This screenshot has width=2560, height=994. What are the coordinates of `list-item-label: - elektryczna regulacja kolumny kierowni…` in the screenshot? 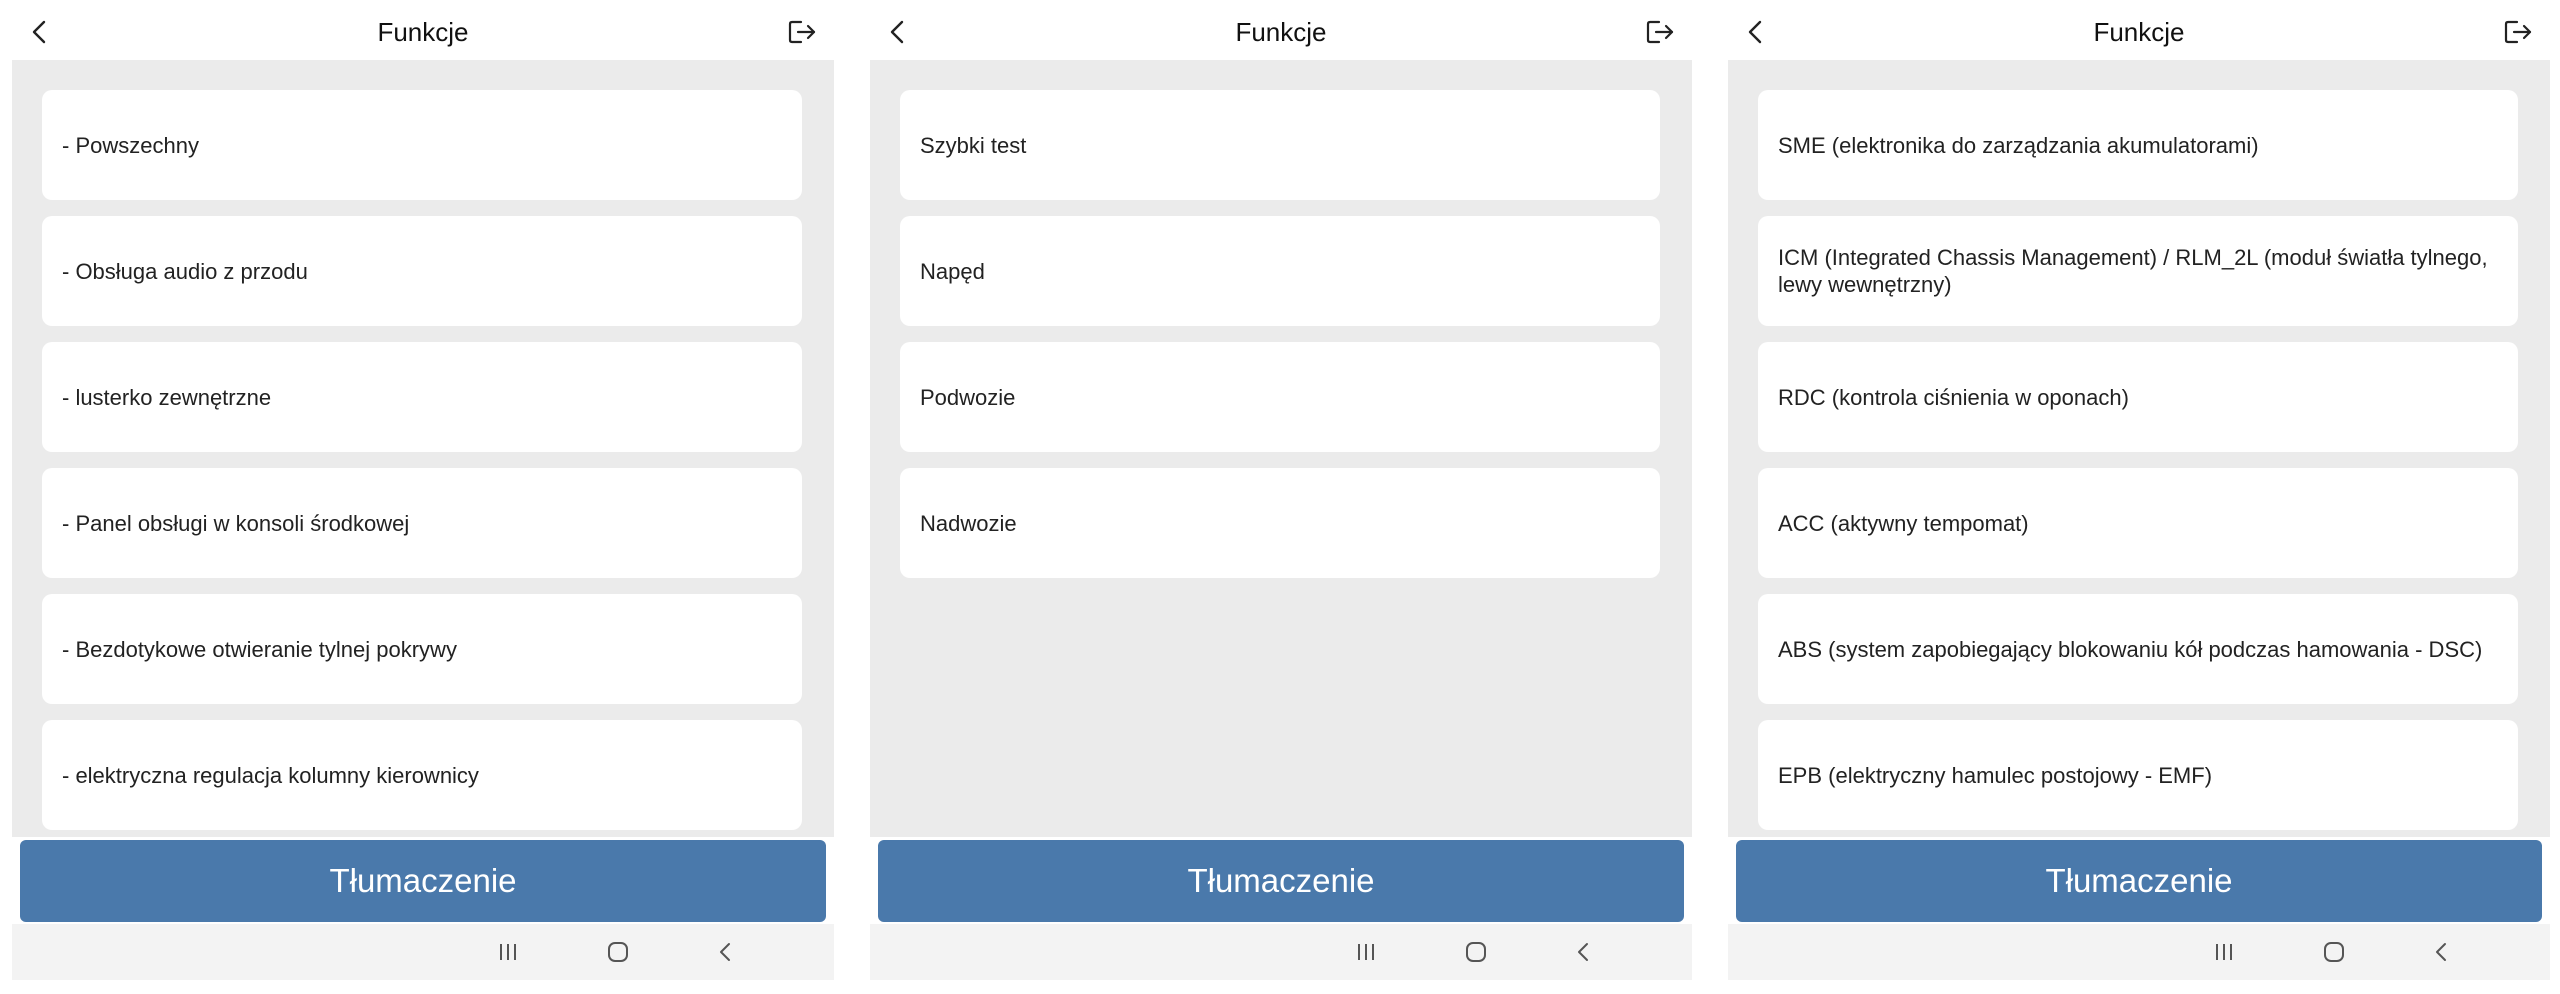 It's located at (270, 775).